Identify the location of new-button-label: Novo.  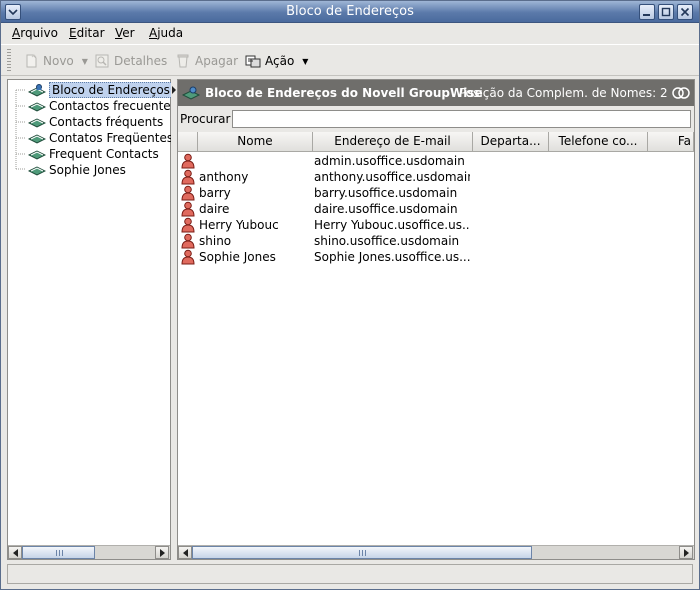
(58, 61).